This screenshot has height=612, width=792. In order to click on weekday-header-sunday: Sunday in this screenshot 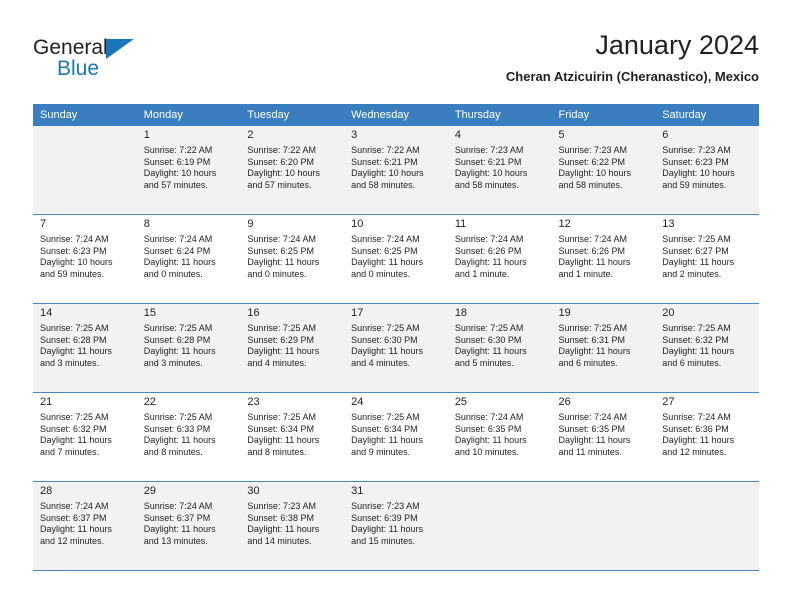, I will do `click(85, 115)`.